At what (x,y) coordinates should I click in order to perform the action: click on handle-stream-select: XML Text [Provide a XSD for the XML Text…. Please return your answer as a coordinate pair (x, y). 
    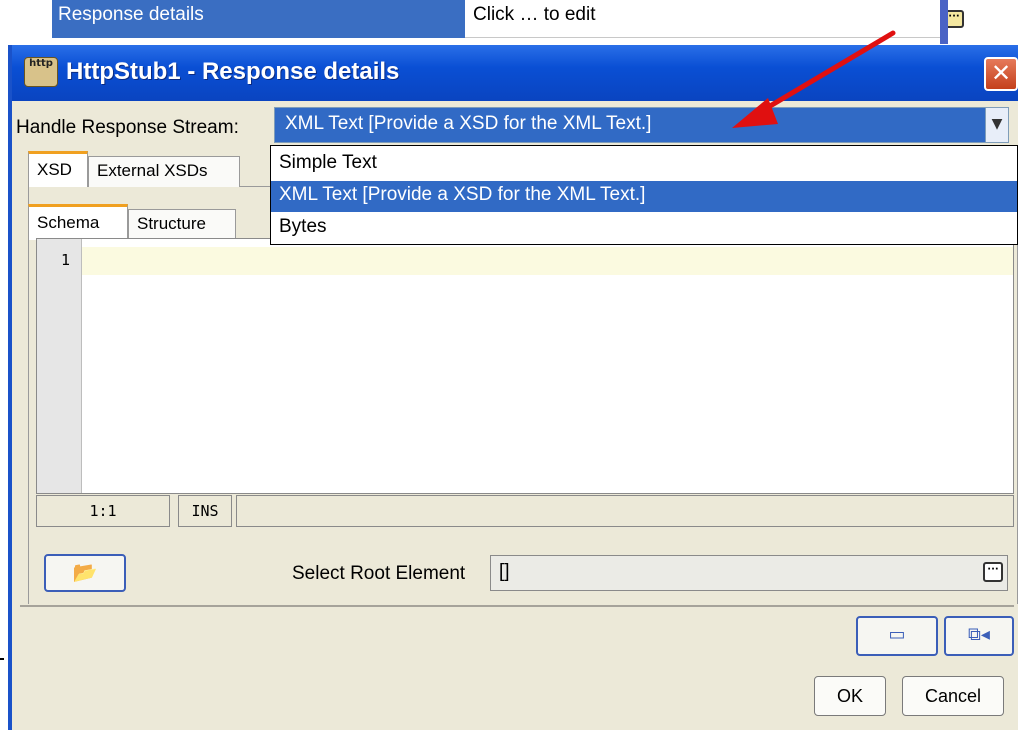
    Looking at the image, I should click on (641, 125).